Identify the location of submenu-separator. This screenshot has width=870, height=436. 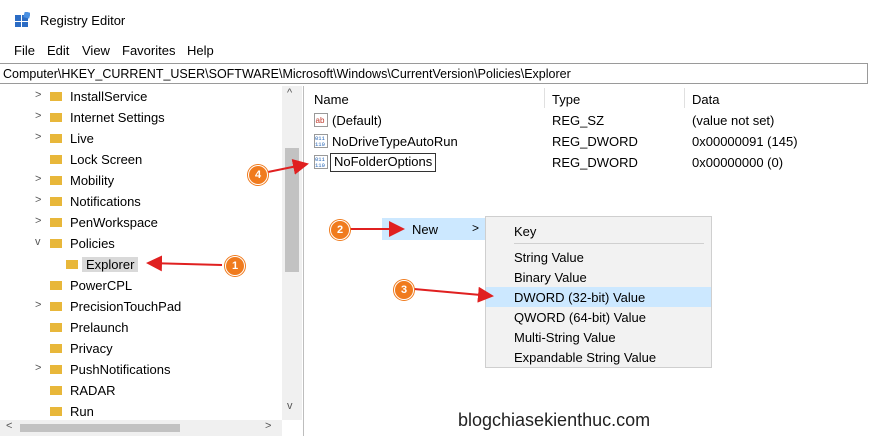
(609, 243).